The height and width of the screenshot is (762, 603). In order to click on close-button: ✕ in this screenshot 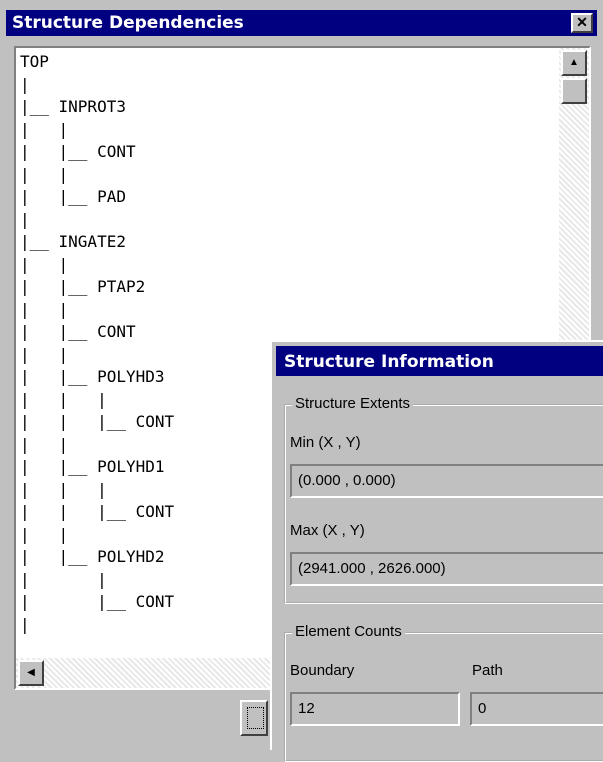, I will do `click(582, 23)`.